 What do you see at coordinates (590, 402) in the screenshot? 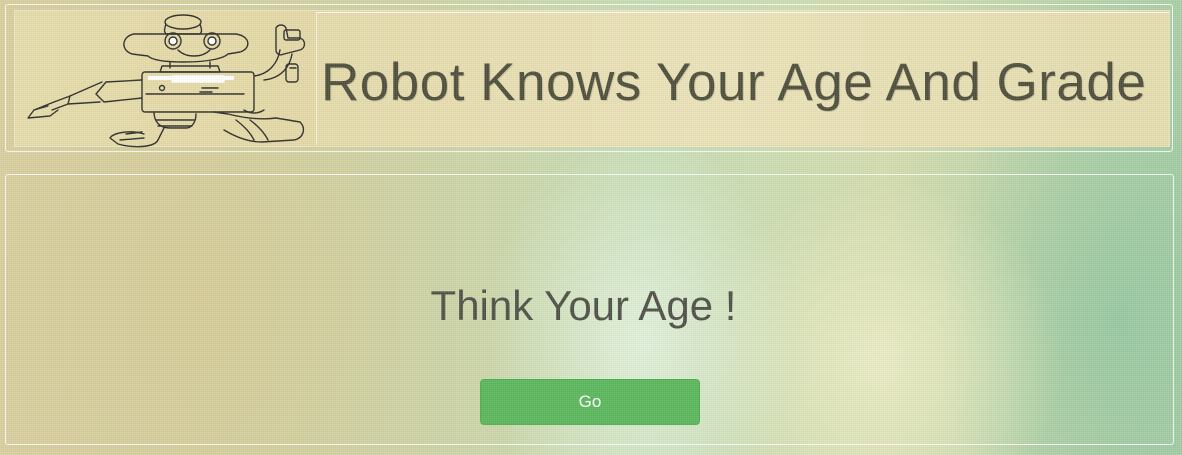
I see `go-button: Go` at bounding box center [590, 402].